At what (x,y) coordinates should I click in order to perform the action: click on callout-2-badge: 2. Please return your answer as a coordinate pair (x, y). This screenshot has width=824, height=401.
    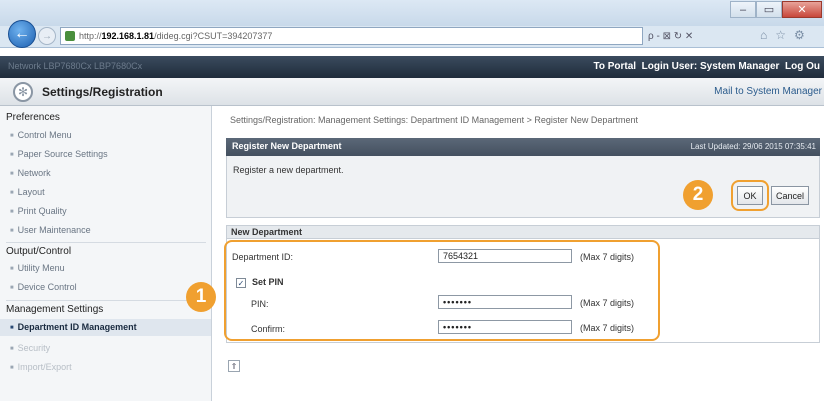
    Looking at the image, I should click on (698, 195).